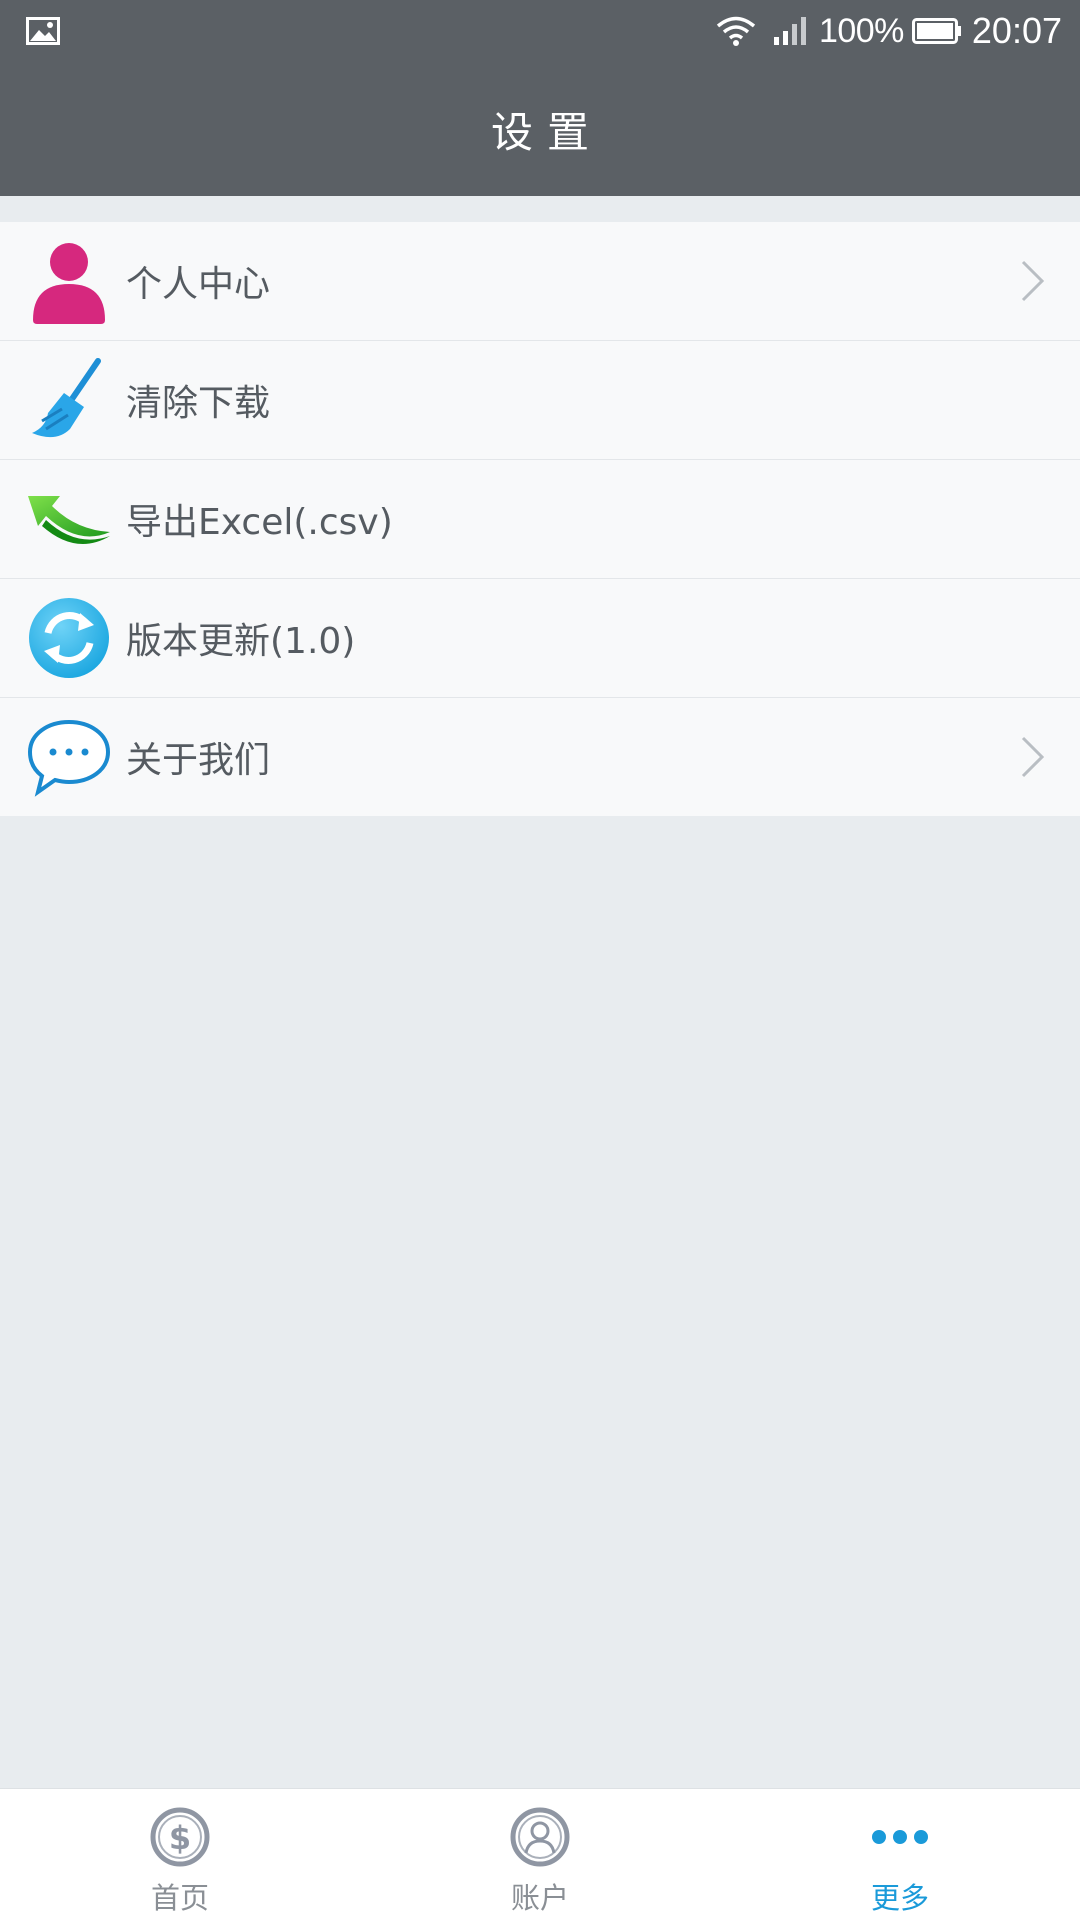 This screenshot has width=1080, height=1921. Describe the element at coordinates (936, 31) in the screenshot. I see `battery-icon` at that location.